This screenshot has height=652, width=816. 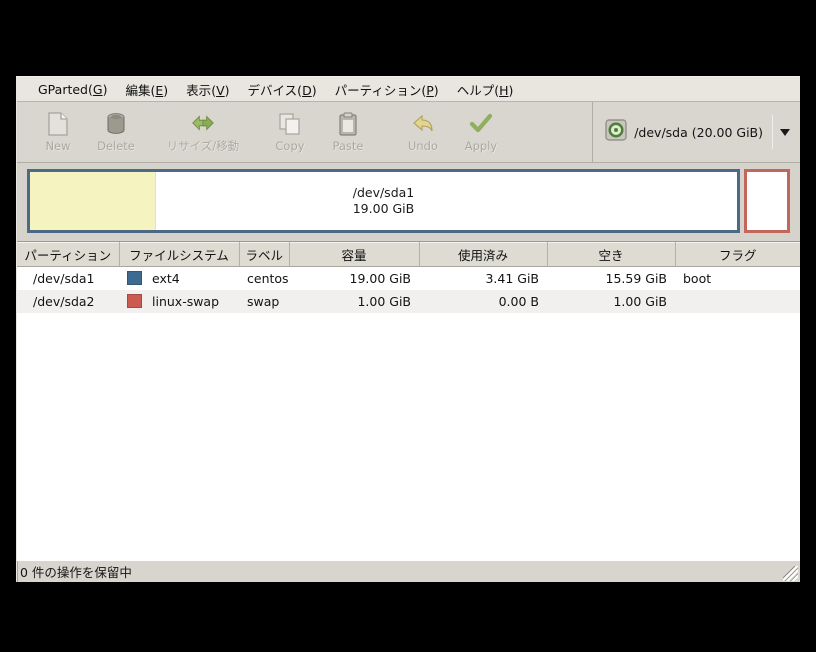 I want to click on cell-flags, so click(x=737, y=301).